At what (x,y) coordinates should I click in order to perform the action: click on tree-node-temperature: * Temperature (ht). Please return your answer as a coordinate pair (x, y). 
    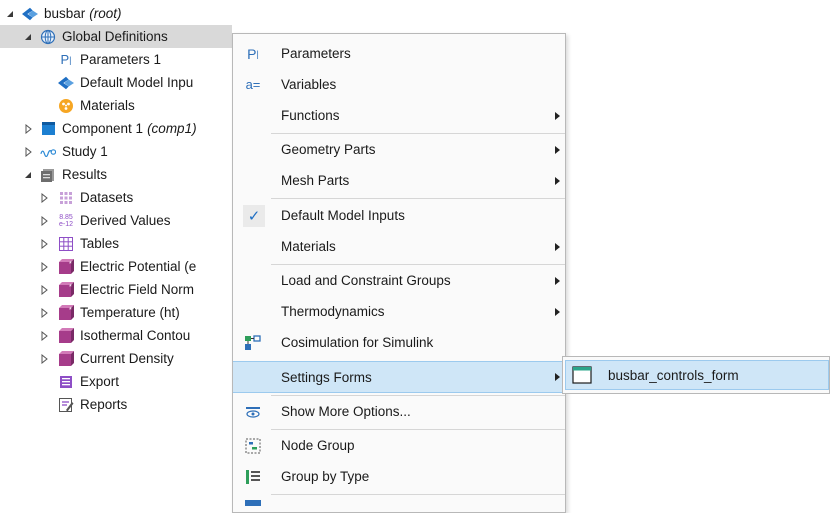
    Looking at the image, I should click on (90, 312).